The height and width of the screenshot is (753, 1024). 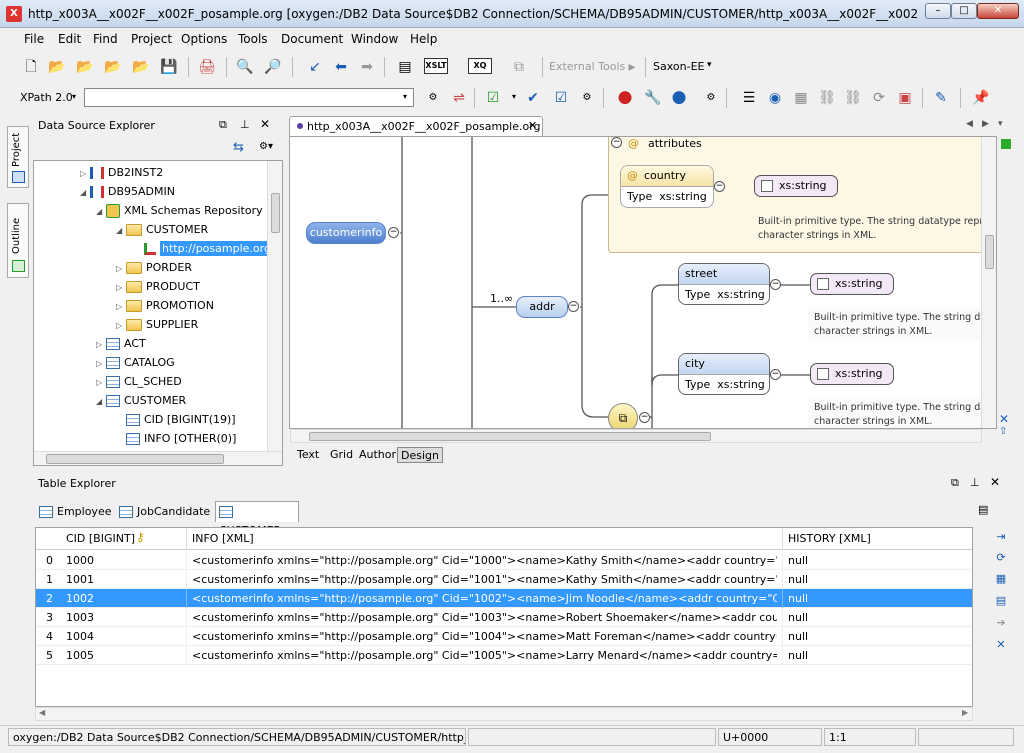 What do you see at coordinates (829, 538) in the screenshot?
I see `column-header-history: HISTORY [XML]` at bounding box center [829, 538].